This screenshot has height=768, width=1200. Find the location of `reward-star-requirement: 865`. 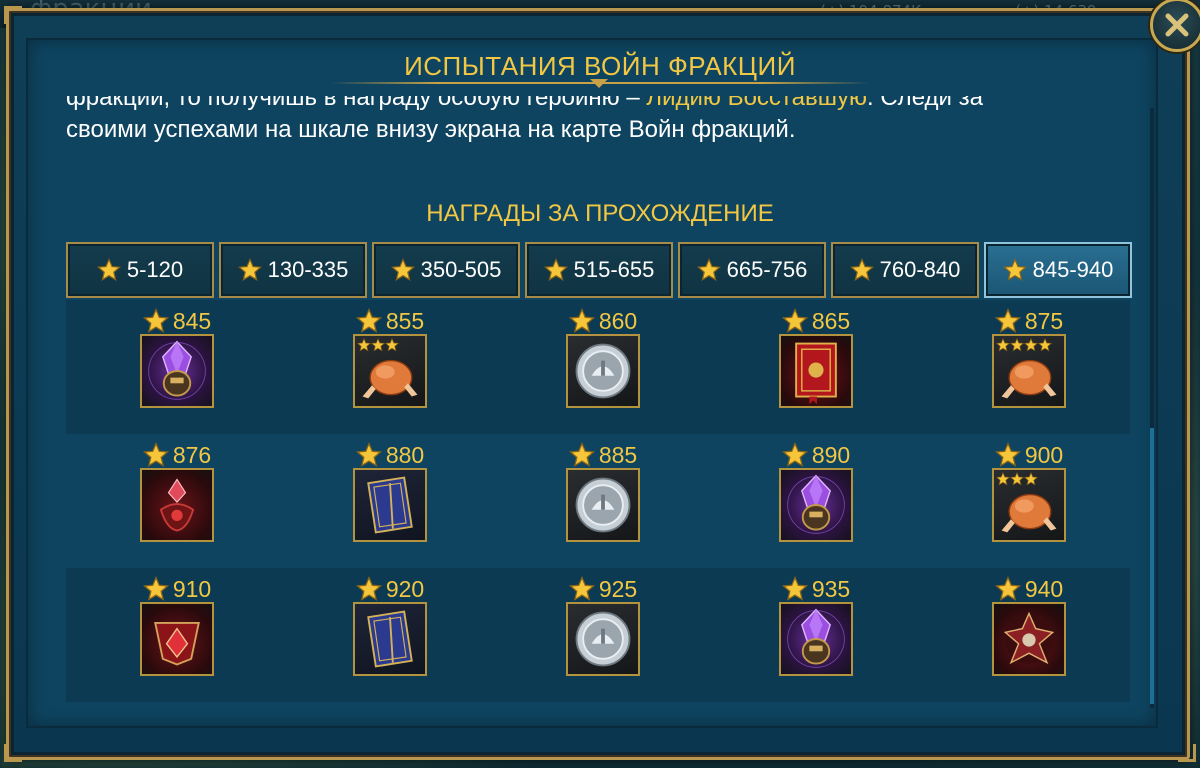

reward-star-requirement: 865 is located at coordinates (816, 321).